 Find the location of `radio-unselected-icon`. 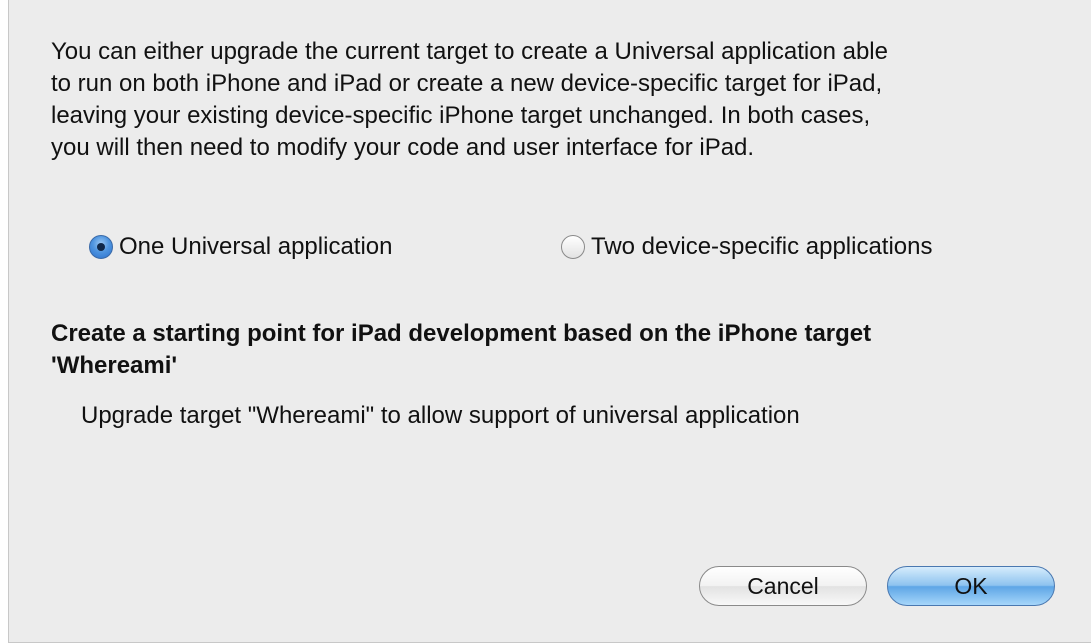

radio-unselected-icon is located at coordinates (573, 247).